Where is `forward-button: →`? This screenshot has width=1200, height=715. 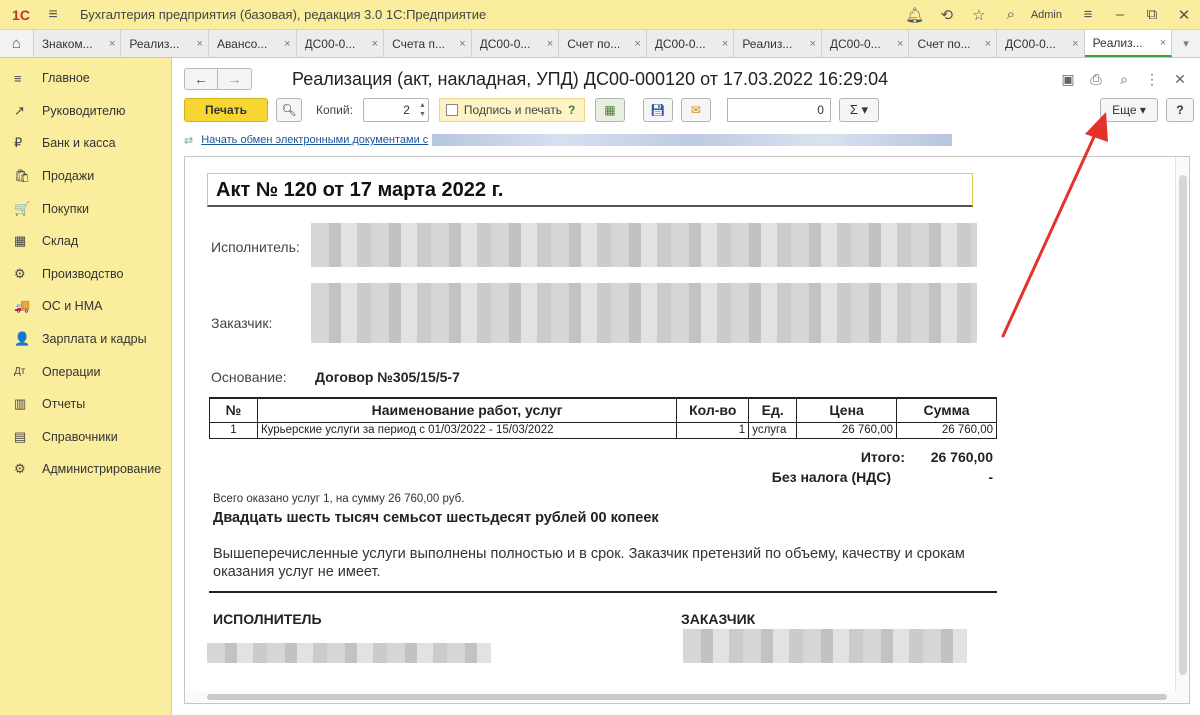 forward-button: → is located at coordinates (235, 79).